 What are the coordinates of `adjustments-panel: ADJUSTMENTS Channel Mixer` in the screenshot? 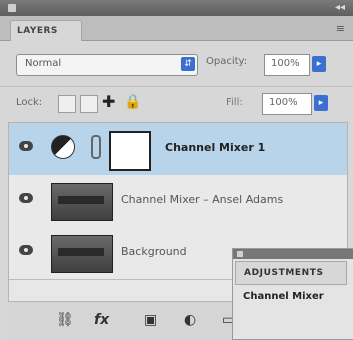 It's located at (292, 294).